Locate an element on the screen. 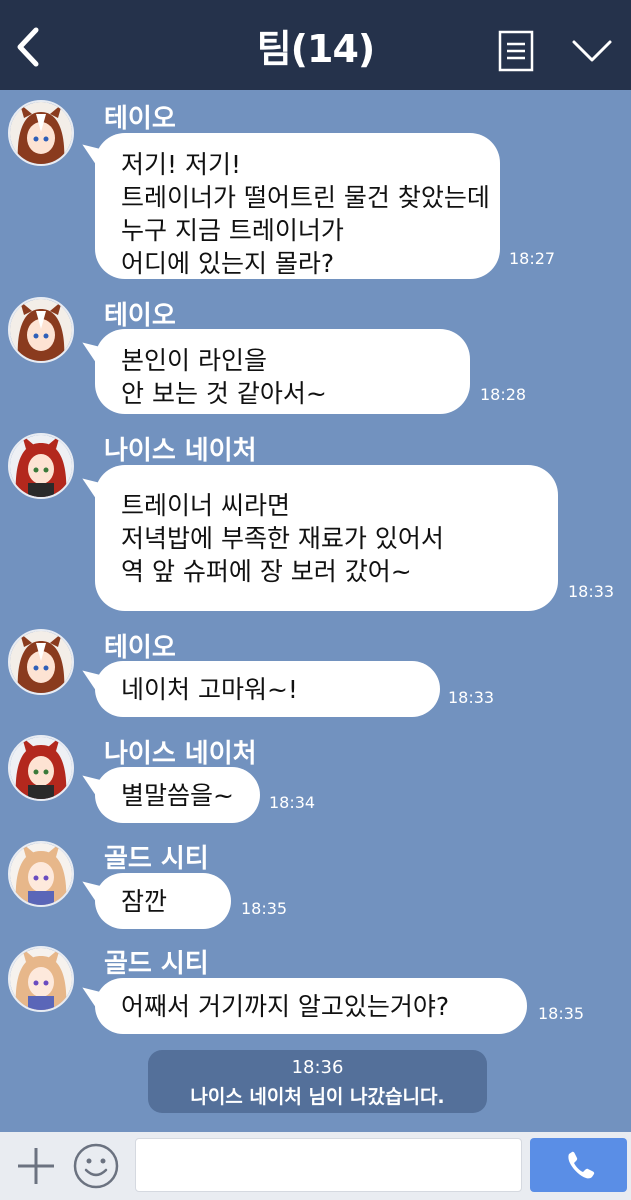 The height and width of the screenshot is (1200, 631). message-line: 본인이 라인을 is located at coordinates (194, 360).